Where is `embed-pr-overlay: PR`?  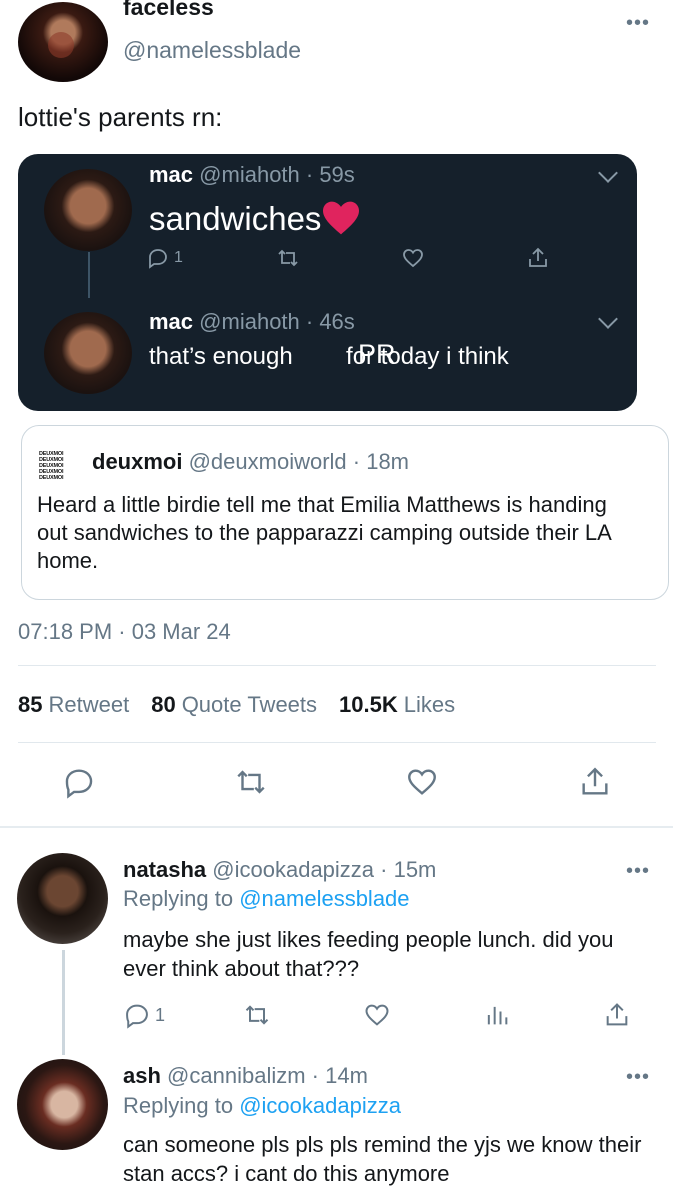
embed-pr-overlay: PR is located at coordinates (377, 354).